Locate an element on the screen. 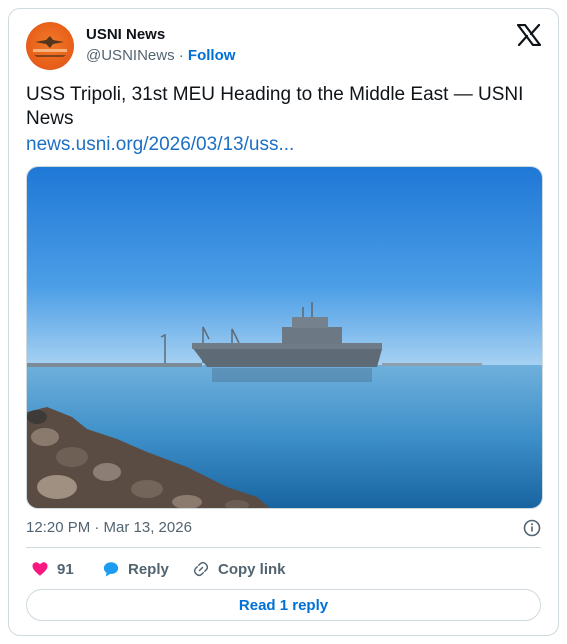  author-name: USNI News is located at coordinates (125, 34).